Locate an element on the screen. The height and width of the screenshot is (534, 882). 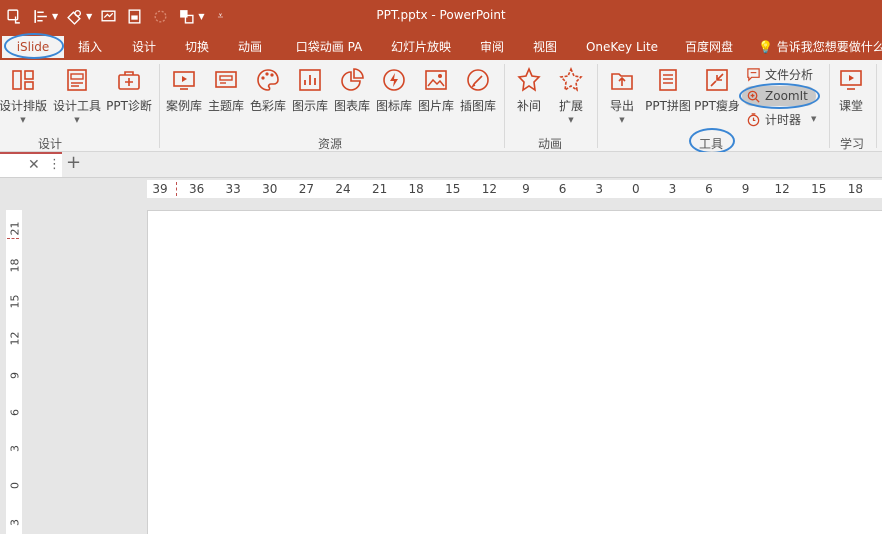
image-icon is located at coordinates (436, 80).